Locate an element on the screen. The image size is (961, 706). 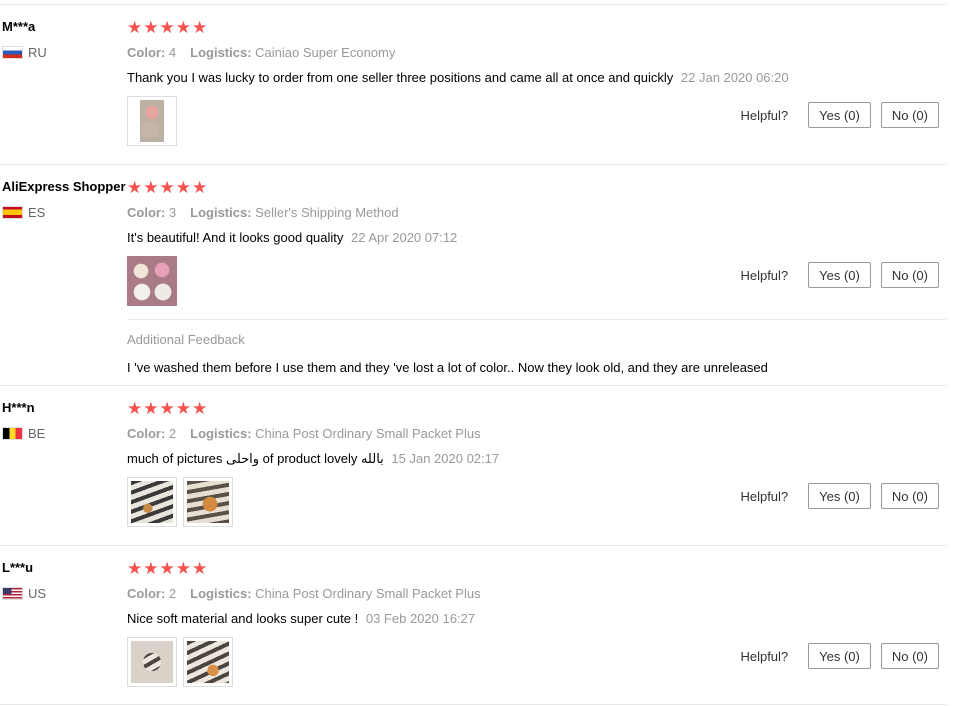
country-code: BE is located at coordinates (37, 433).